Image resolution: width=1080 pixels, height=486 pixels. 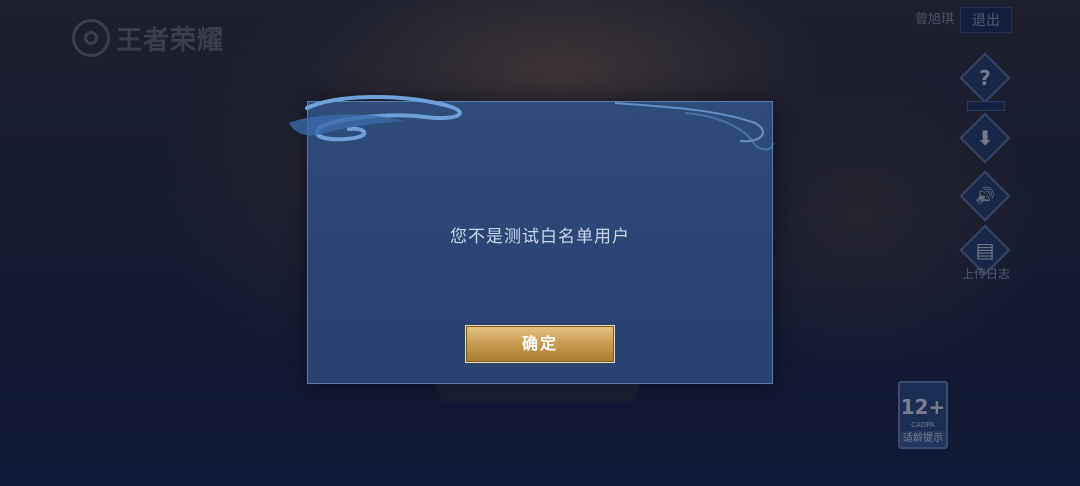 What do you see at coordinates (540, 344) in the screenshot?
I see `confirm-button: 确定` at bounding box center [540, 344].